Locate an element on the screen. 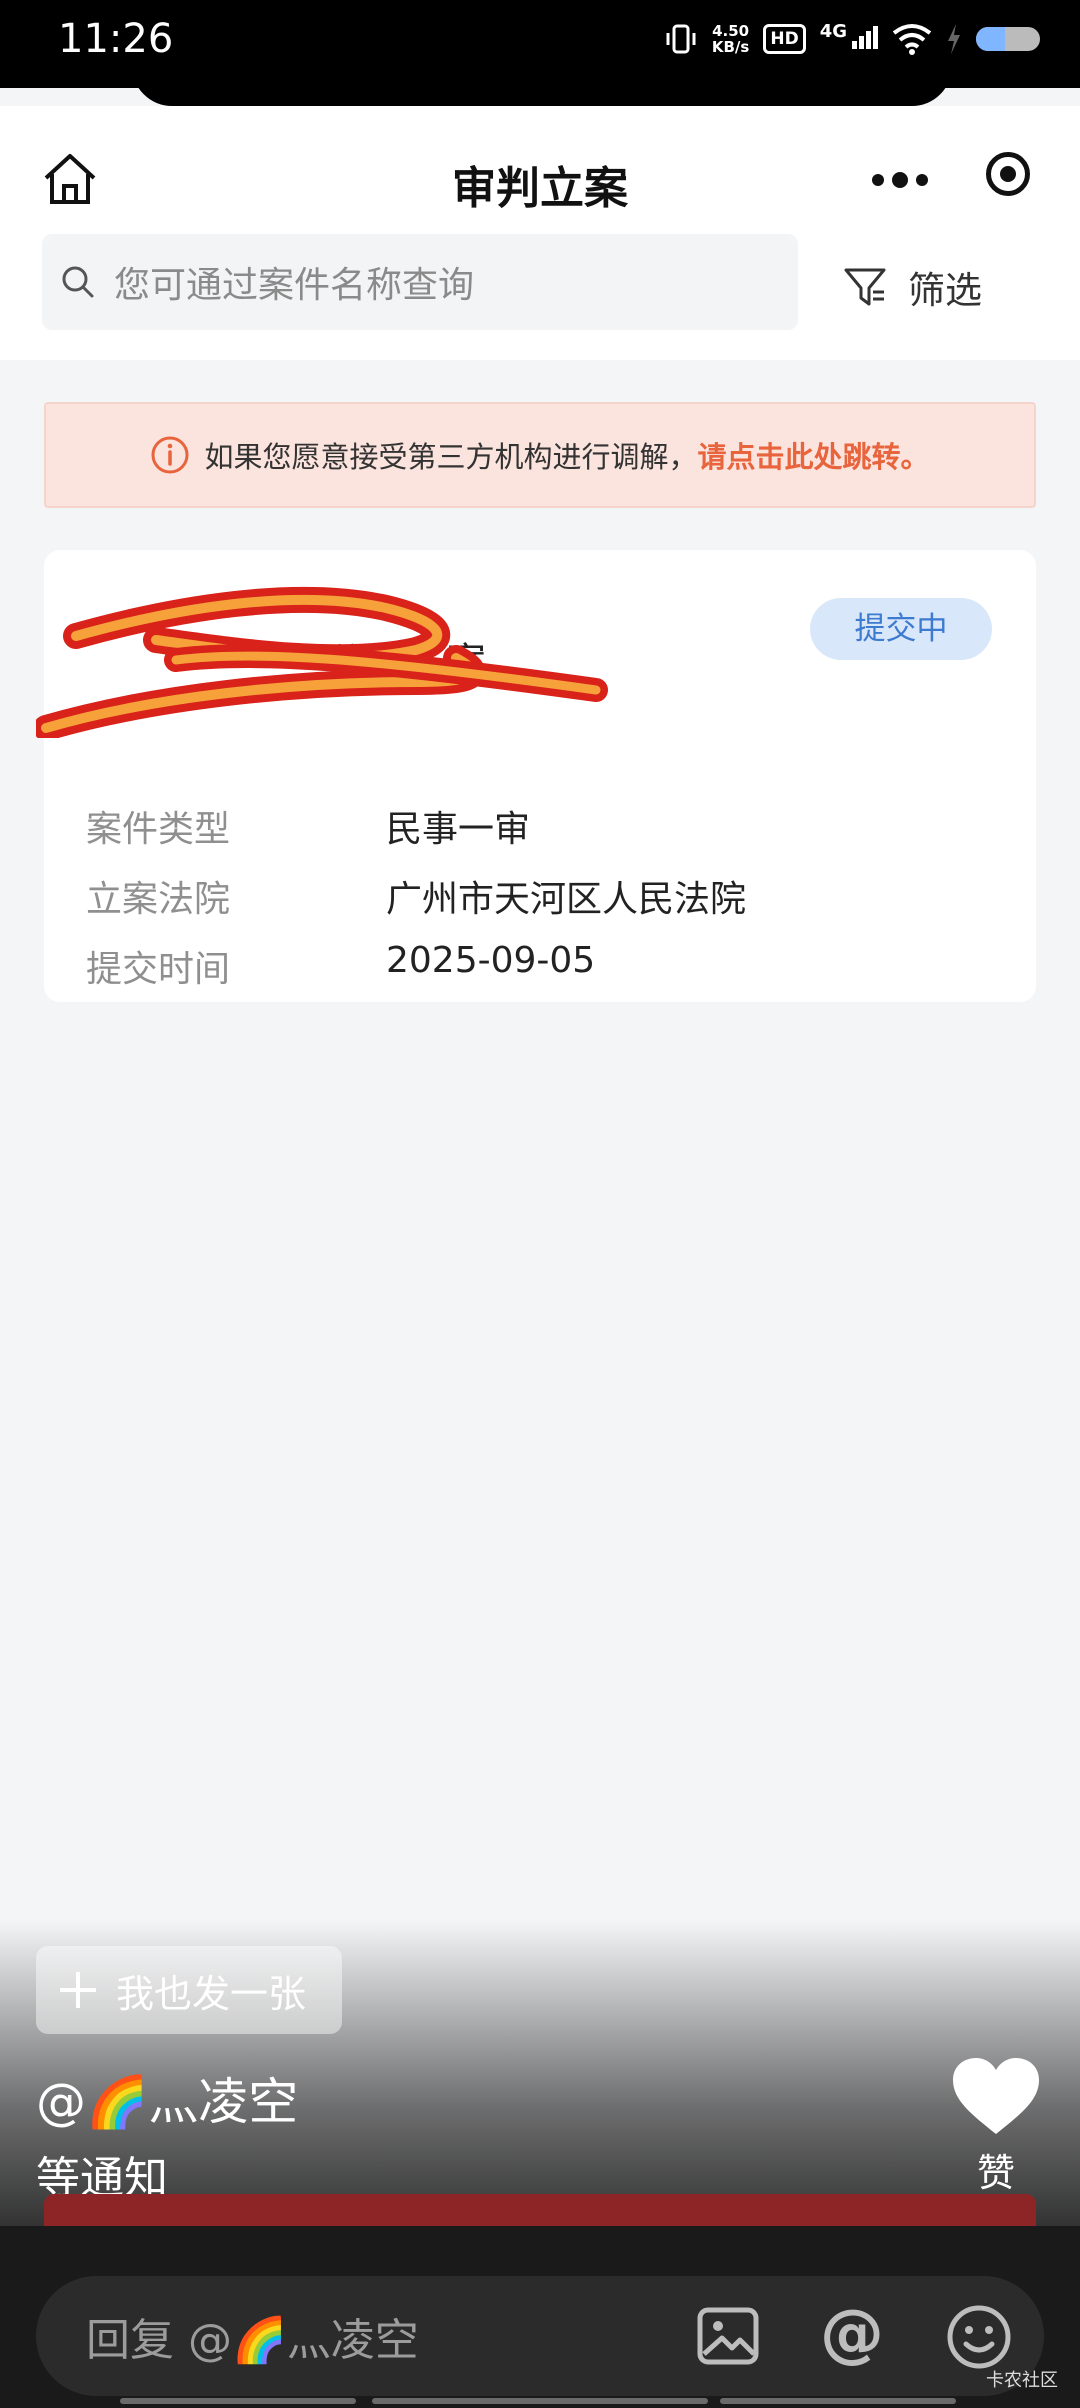 This screenshot has height=2408, width=1080. network-type: 4G is located at coordinates (833, 31).